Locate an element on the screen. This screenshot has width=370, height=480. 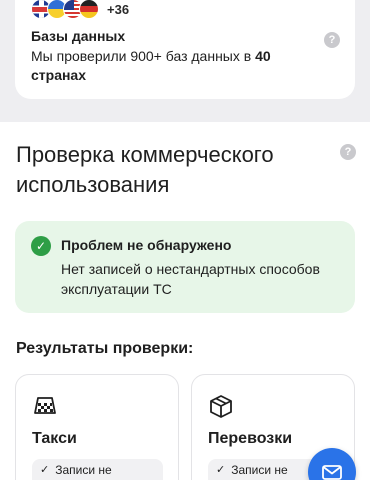
germany-flag-icon is located at coordinates (89, 9).